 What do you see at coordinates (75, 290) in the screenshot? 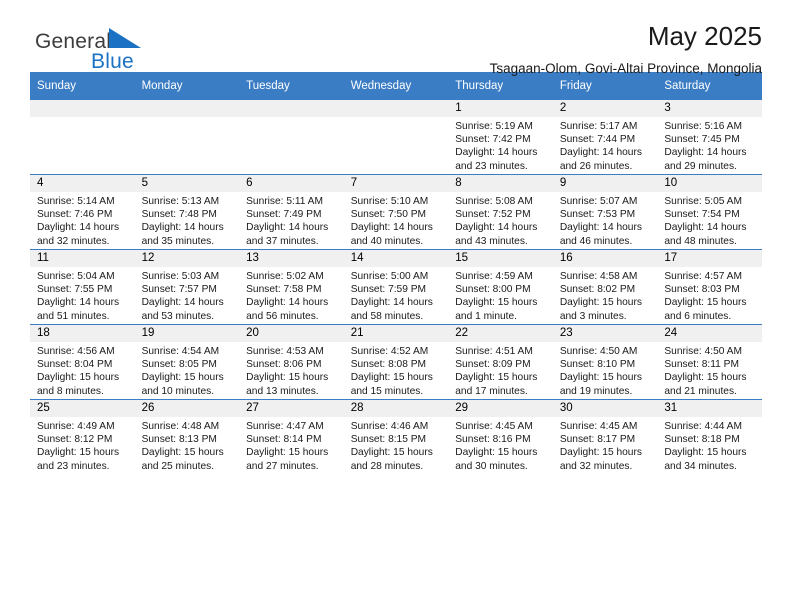
I see `sunset-text: Sunset: 7:55 PM` at bounding box center [75, 290].